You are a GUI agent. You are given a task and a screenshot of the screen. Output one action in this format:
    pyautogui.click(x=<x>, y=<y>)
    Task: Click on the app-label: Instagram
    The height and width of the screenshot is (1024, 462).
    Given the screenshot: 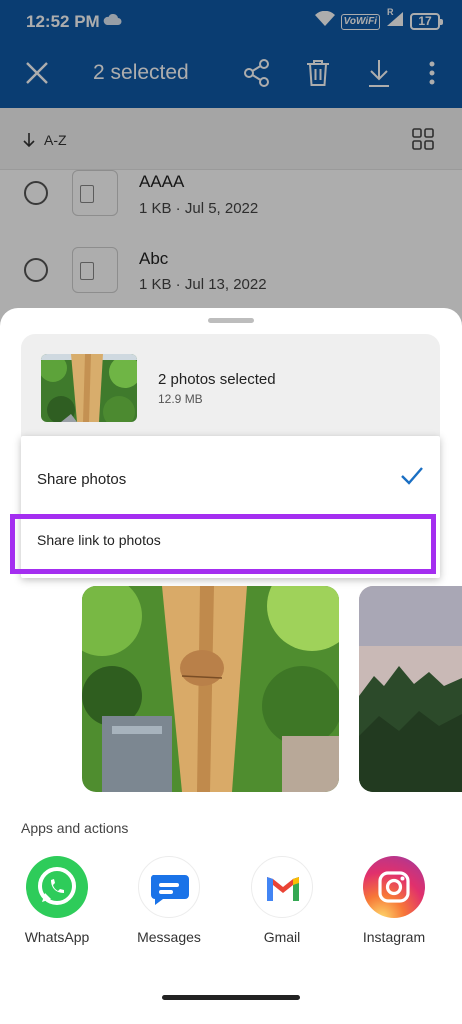 What is the action you would take?
    pyautogui.click(x=394, y=937)
    